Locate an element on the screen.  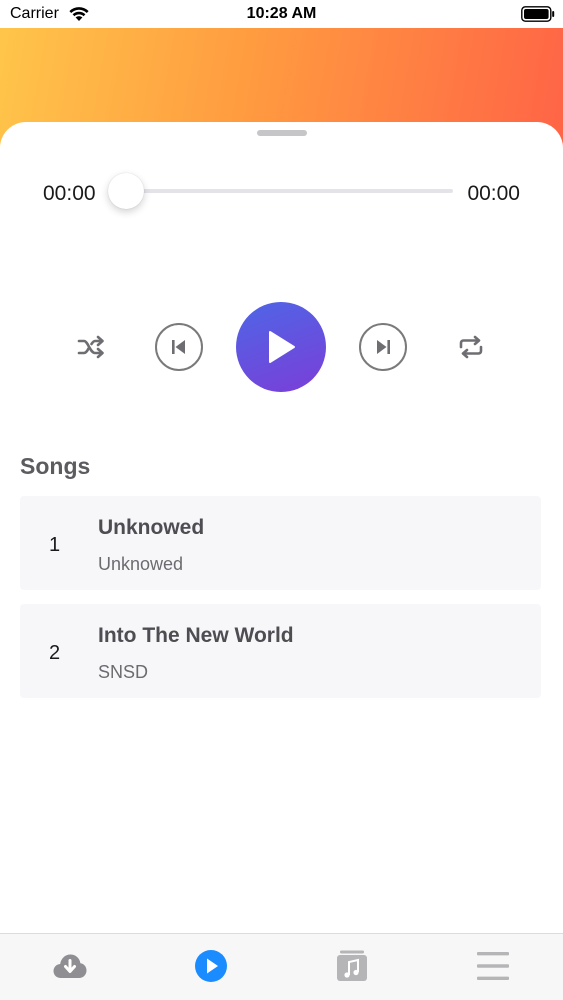
playback-controls is located at coordinates (281, 347).